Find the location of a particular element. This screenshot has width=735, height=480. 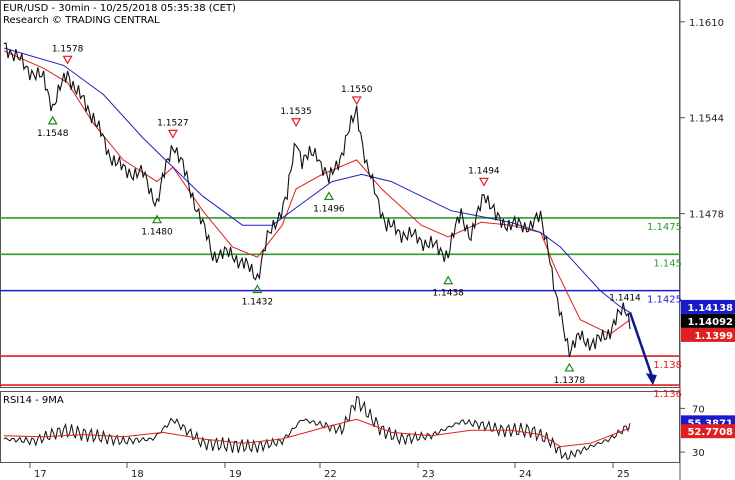

price-box-label-0: 1.14138 is located at coordinates (710, 308).